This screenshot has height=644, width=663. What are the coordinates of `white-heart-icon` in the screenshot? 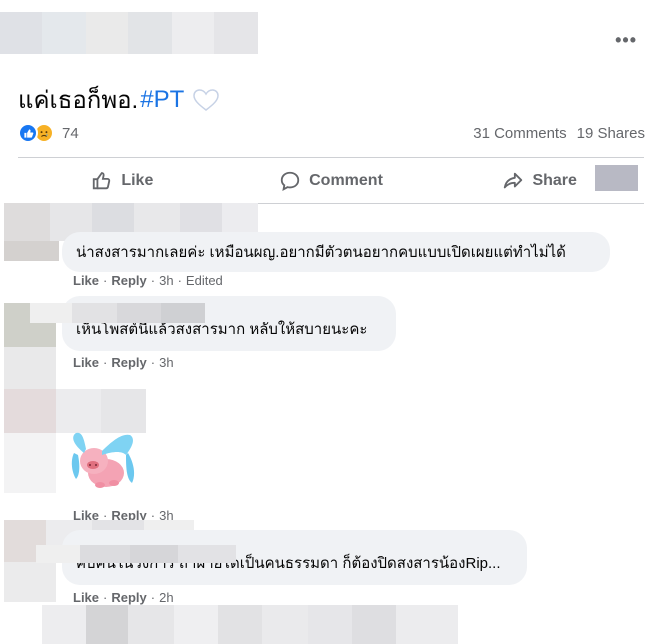 It's located at (206, 99).